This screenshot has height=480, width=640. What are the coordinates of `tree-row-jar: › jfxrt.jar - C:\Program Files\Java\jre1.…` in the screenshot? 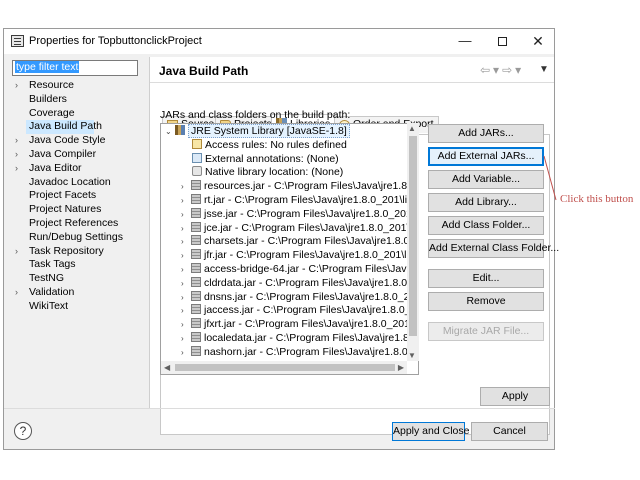 It's located at (300, 325).